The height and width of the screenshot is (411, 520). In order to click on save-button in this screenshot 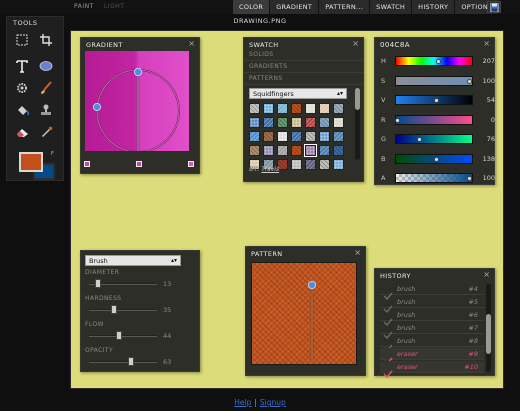, I will do `click(494, 7)`.